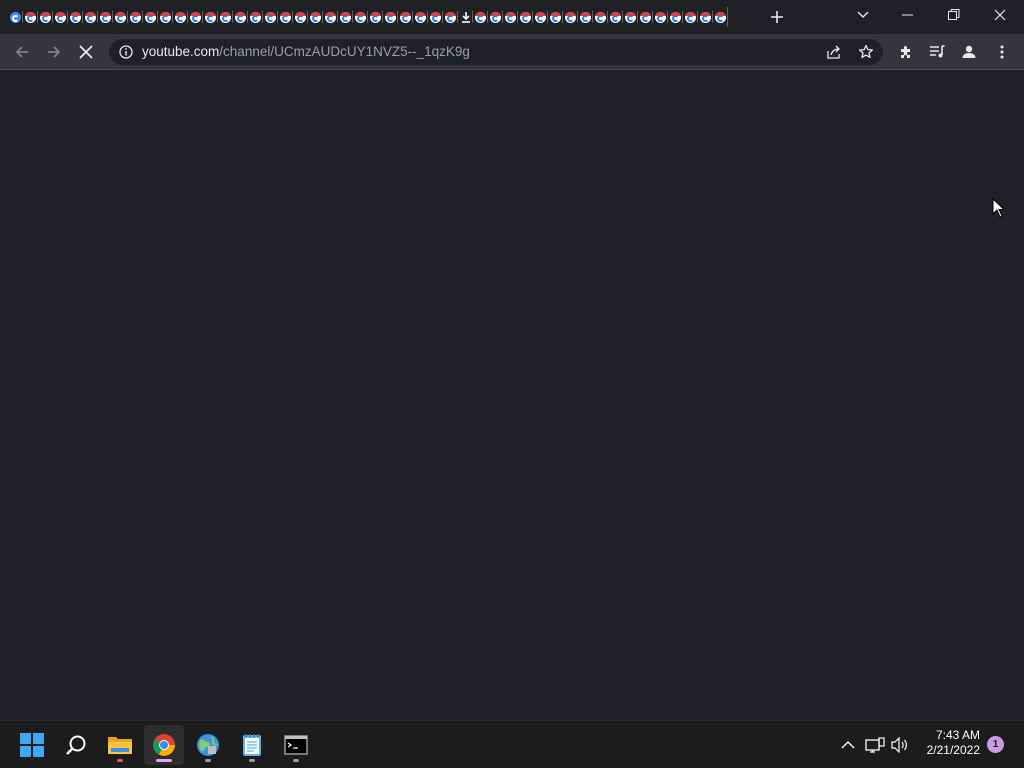  I want to click on terminal-button, so click(296, 745).